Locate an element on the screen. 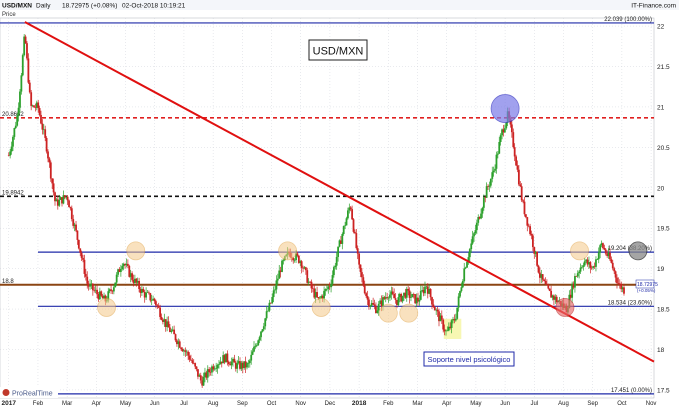 The image size is (679, 412). y-tick-label: 18 is located at coordinates (661, 350).